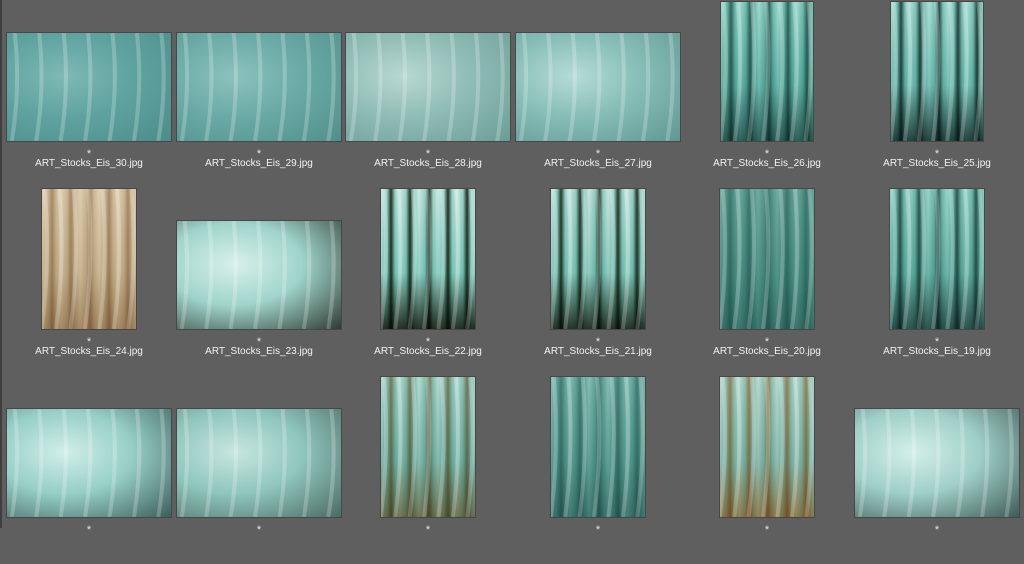 This screenshot has width=1024, height=564. I want to click on thumbnail-cell: * ART_Stocks_Eis_20.jpg, so click(767, 282).